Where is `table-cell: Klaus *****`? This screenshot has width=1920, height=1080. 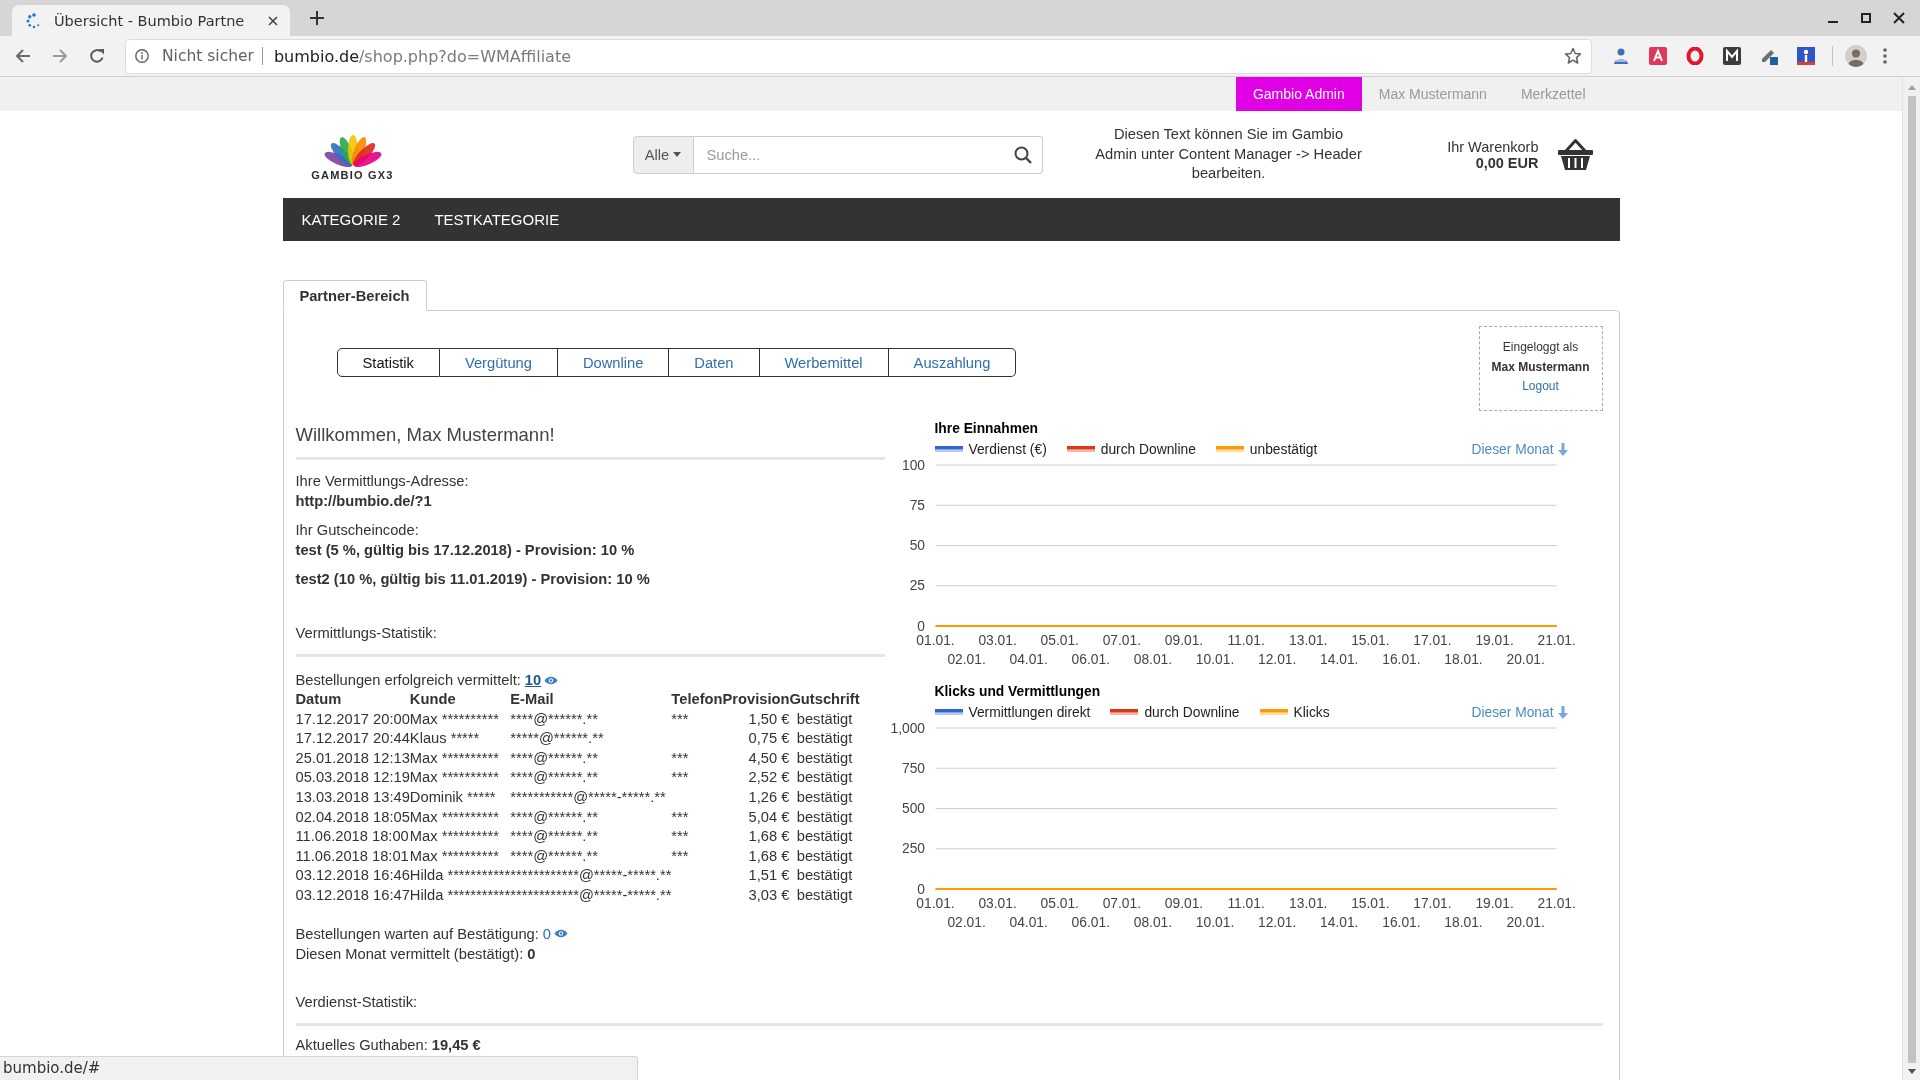
table-cell: Klaus ***** is located at coordinates (460, 739).